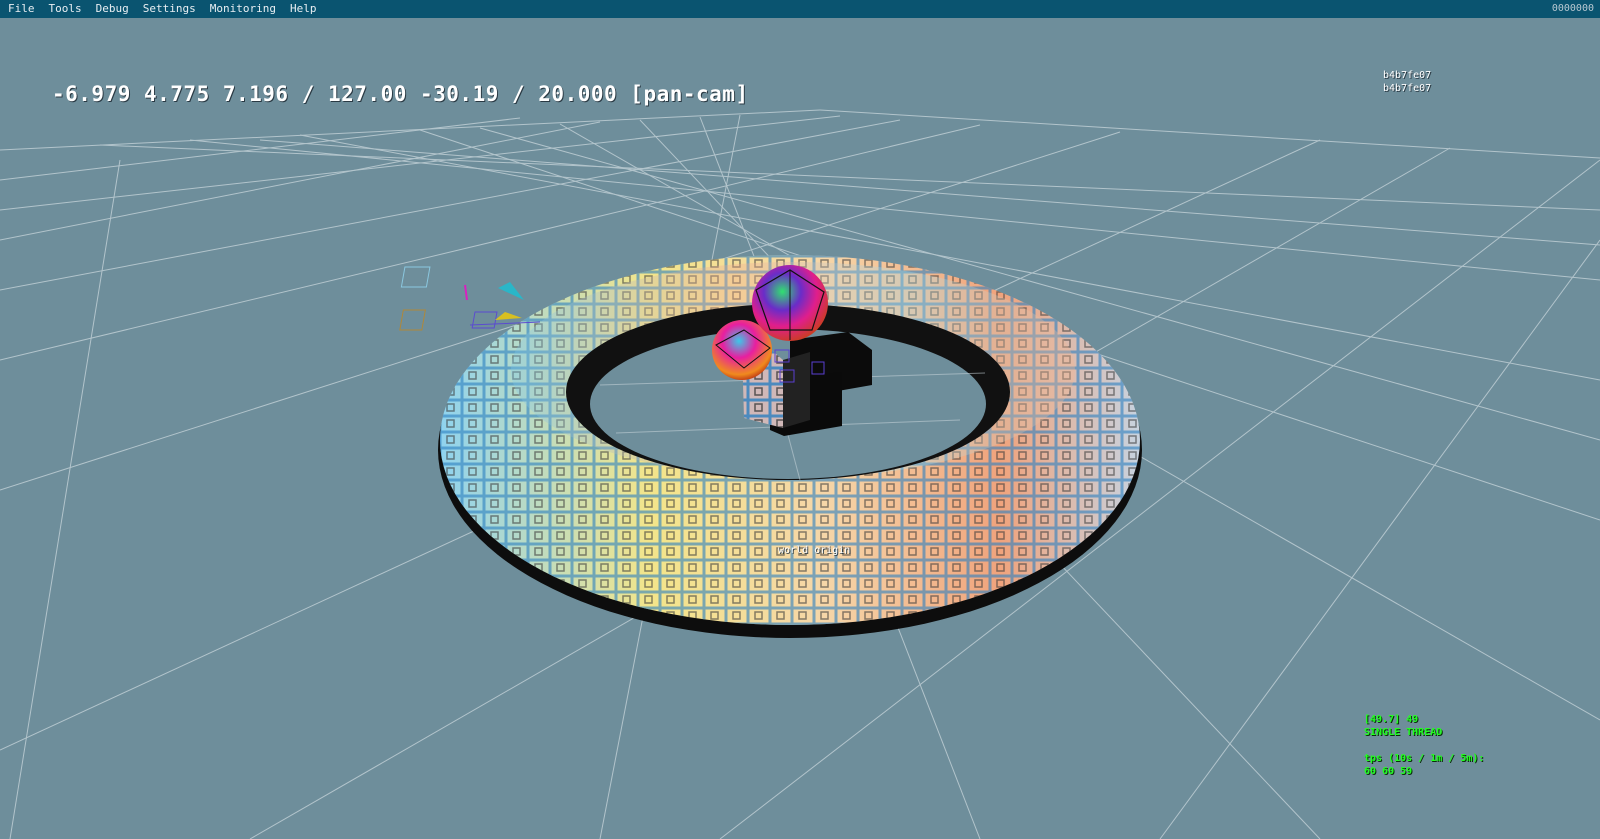  Describe the element at coordinates (1403, 732) in the screenshot. I see `thread-mode: SINGLE THREAD` at that location.